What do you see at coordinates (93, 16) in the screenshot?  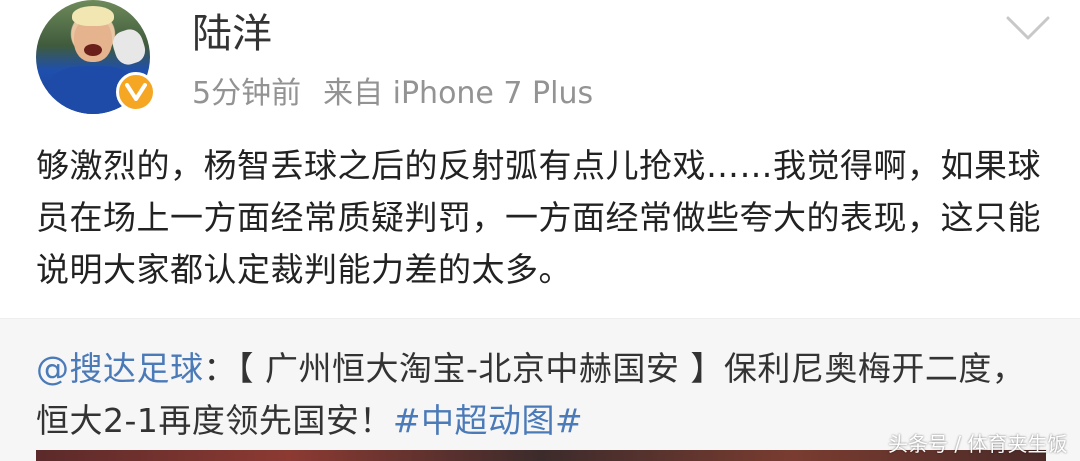 I see `avatar-hair` at bounding box center [93, 16].